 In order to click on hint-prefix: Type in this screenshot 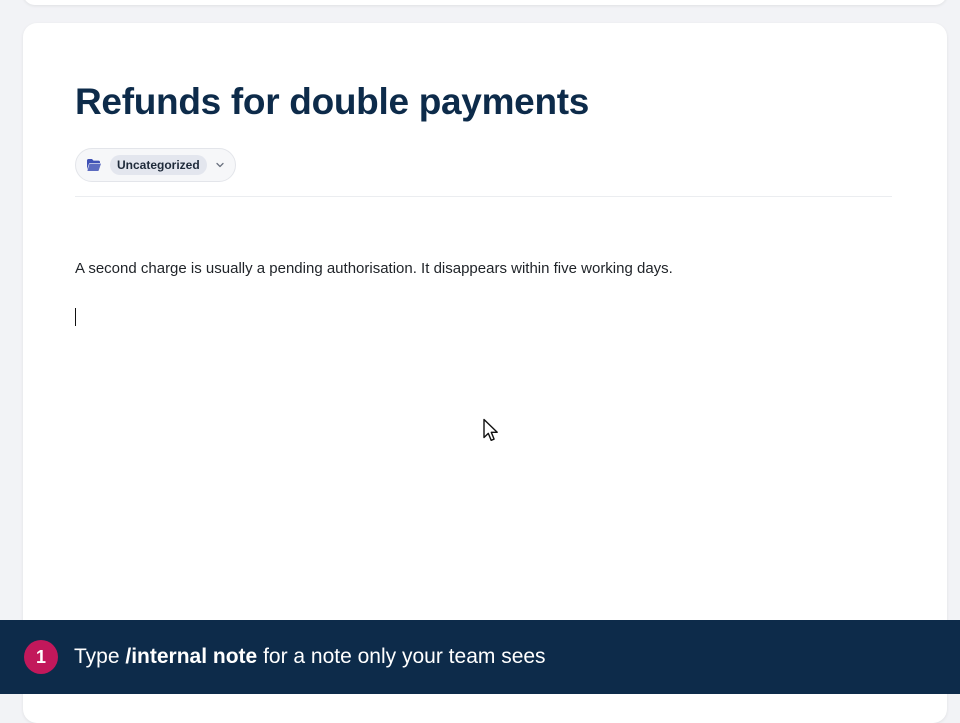, I will do `click(100, 656)`.